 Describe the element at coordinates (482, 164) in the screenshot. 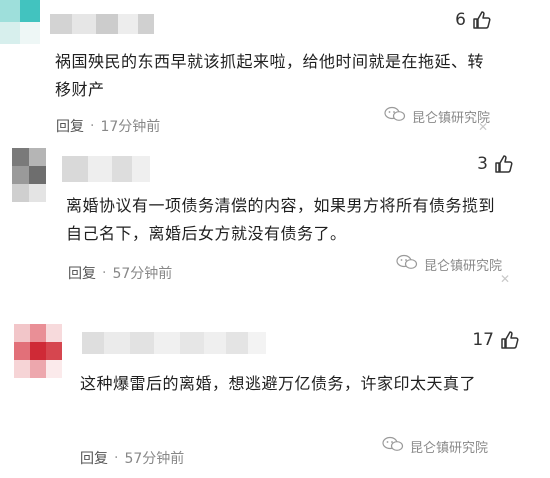

I see `like-count: 3` at that location.